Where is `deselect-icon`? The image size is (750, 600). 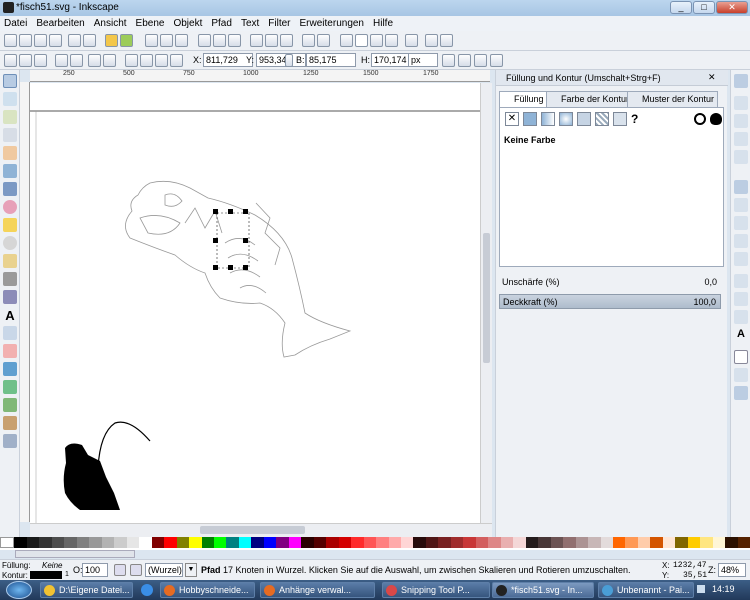
deselect-icon is located at coordinates (40, 60).